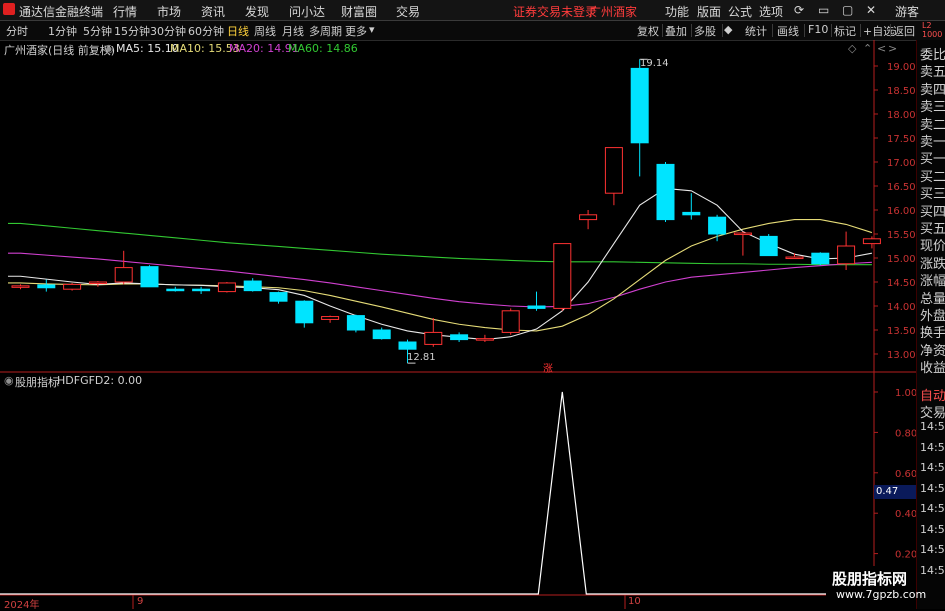 The width and height of the screenshot is (945, 611). Describe the element at coordinates (906, 474) in the screenshot. I see `indicator-tick-label: 0.60` at that location.